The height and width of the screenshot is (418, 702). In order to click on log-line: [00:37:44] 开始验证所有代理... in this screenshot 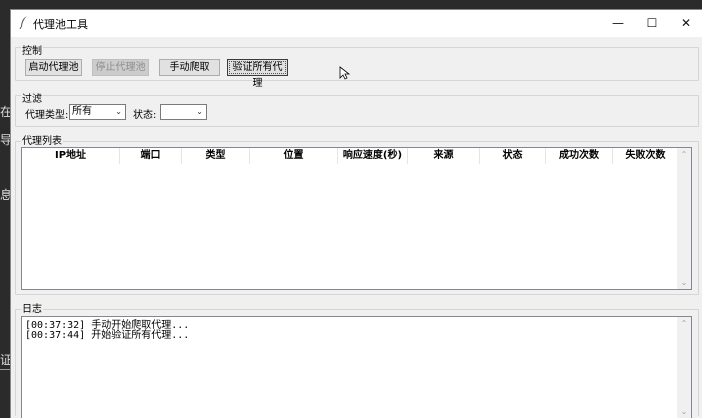, I will do `click(107, 335)`.